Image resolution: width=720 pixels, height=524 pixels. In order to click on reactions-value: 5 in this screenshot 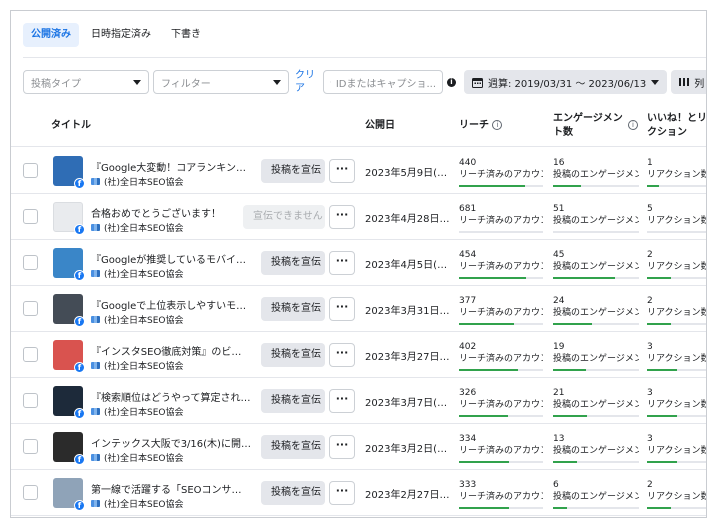, I will do `click(650, 209)`.